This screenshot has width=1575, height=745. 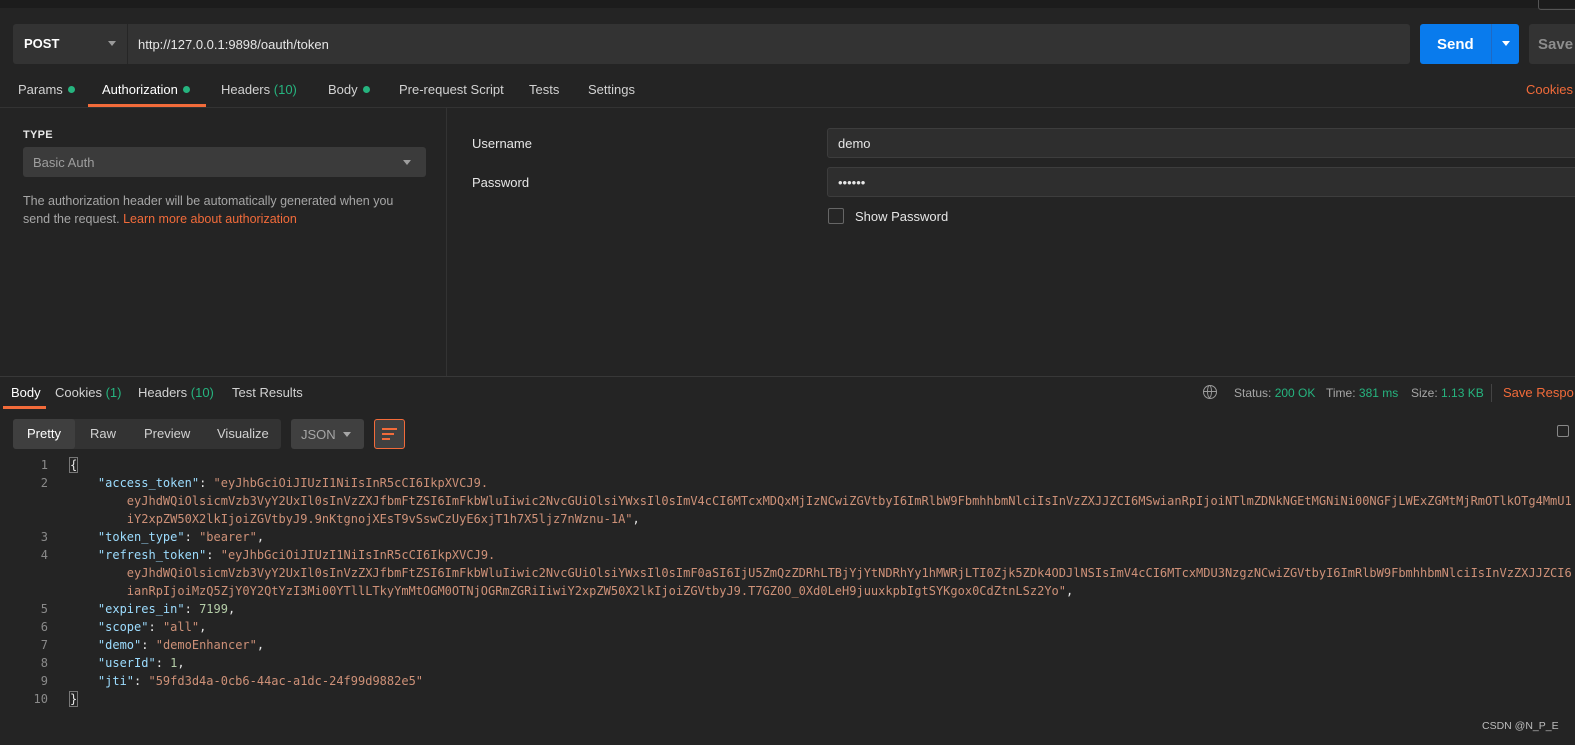 I want to click on tab-pre-request-script: Pre-request Script, so click(x=451, y=89).